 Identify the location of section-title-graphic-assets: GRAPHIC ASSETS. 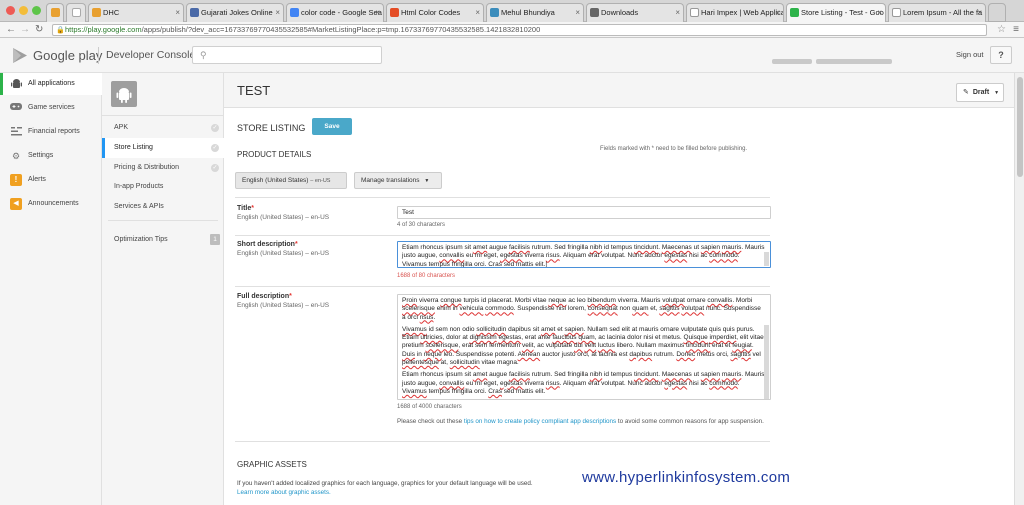
(272, 464).